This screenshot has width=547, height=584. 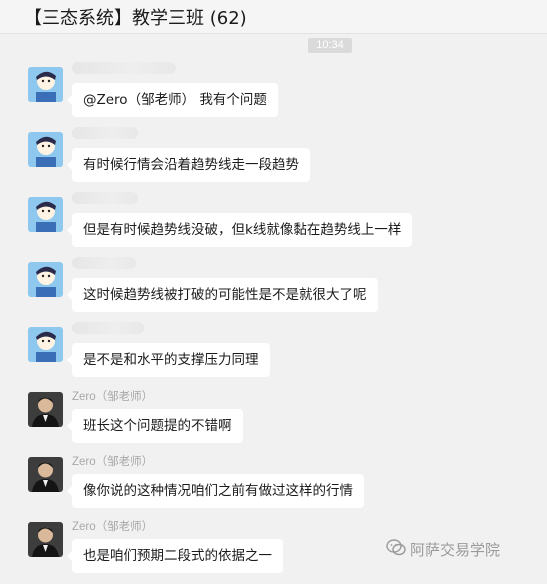 What do you see at coordinates (222, 295) in the screenshot?
I see `message-bubble: 这时候趋势线被打破的可能性是不是就很大了呢` at bounding box center [222, 295].